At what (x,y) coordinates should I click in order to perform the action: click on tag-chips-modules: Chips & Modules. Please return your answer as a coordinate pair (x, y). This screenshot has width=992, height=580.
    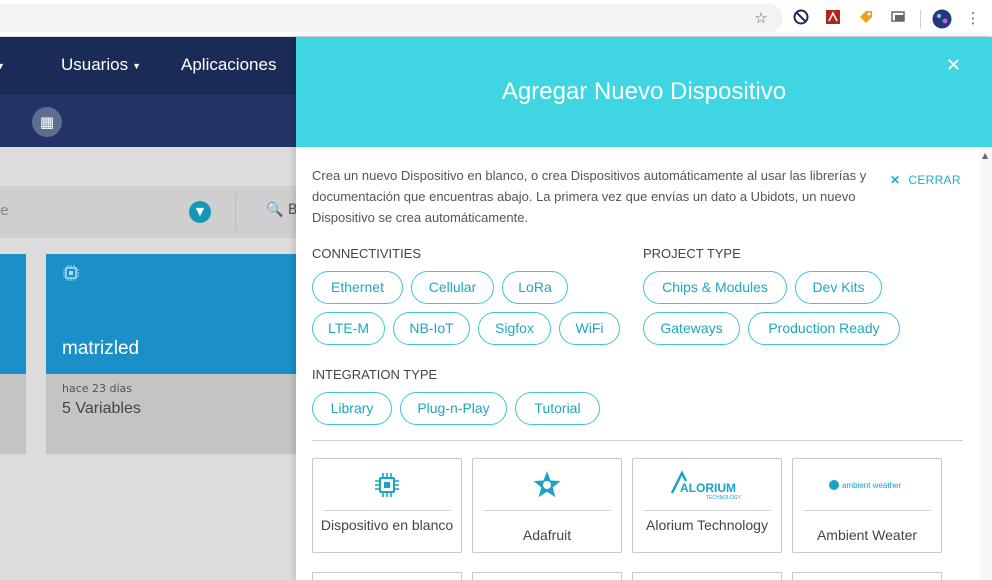
    Looking at the image, I should click on (715, 287).